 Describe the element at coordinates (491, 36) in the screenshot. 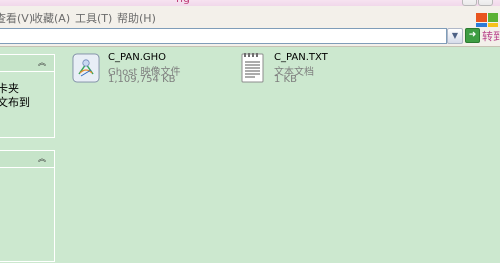

I see `go-button-label: 转到` at that location.